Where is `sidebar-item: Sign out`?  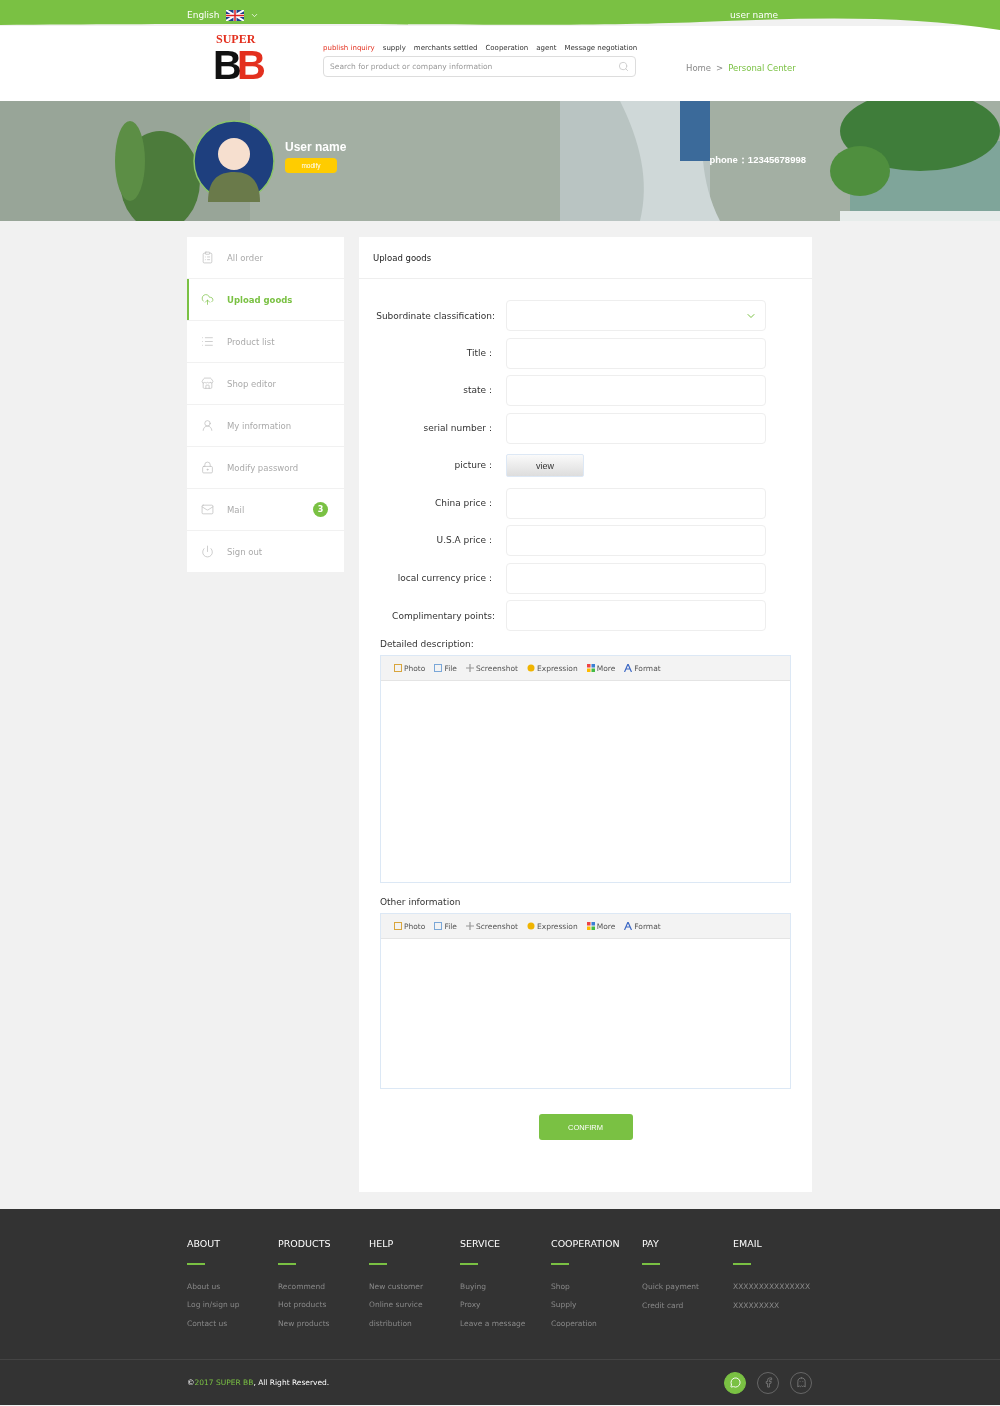
sidebar-item: Sign out is located at coordinates (265, 551).